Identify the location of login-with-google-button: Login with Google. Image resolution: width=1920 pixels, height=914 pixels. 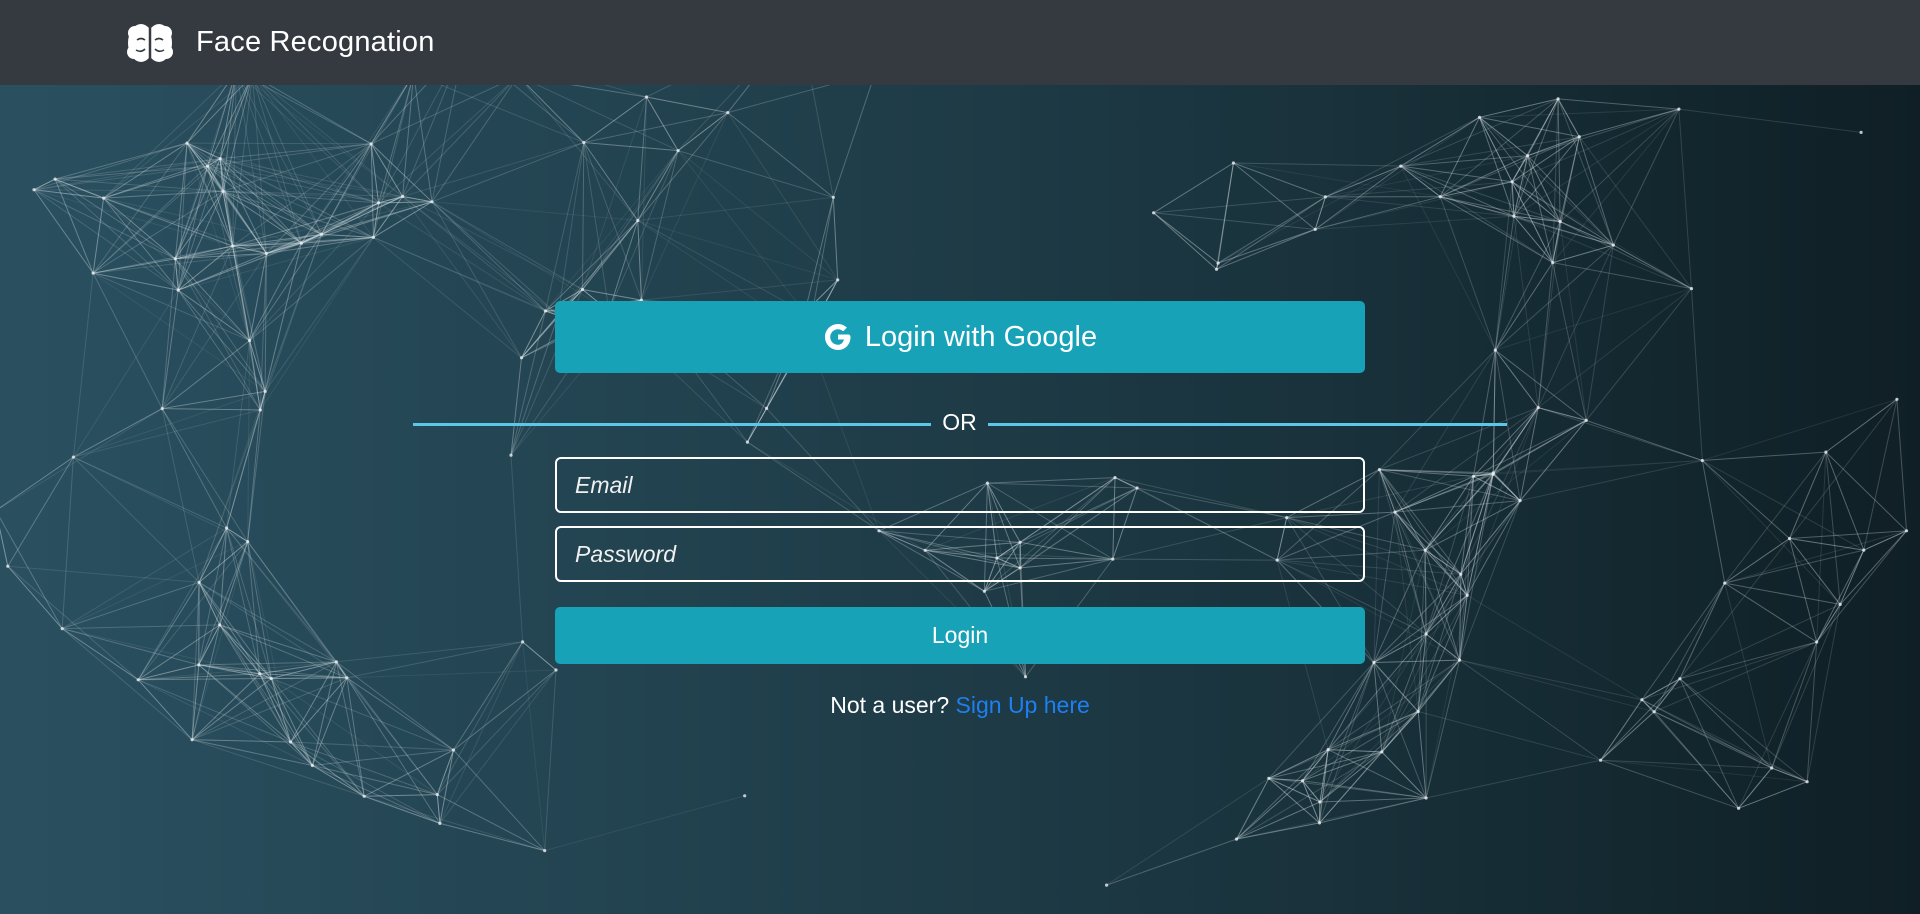
(960, 337).